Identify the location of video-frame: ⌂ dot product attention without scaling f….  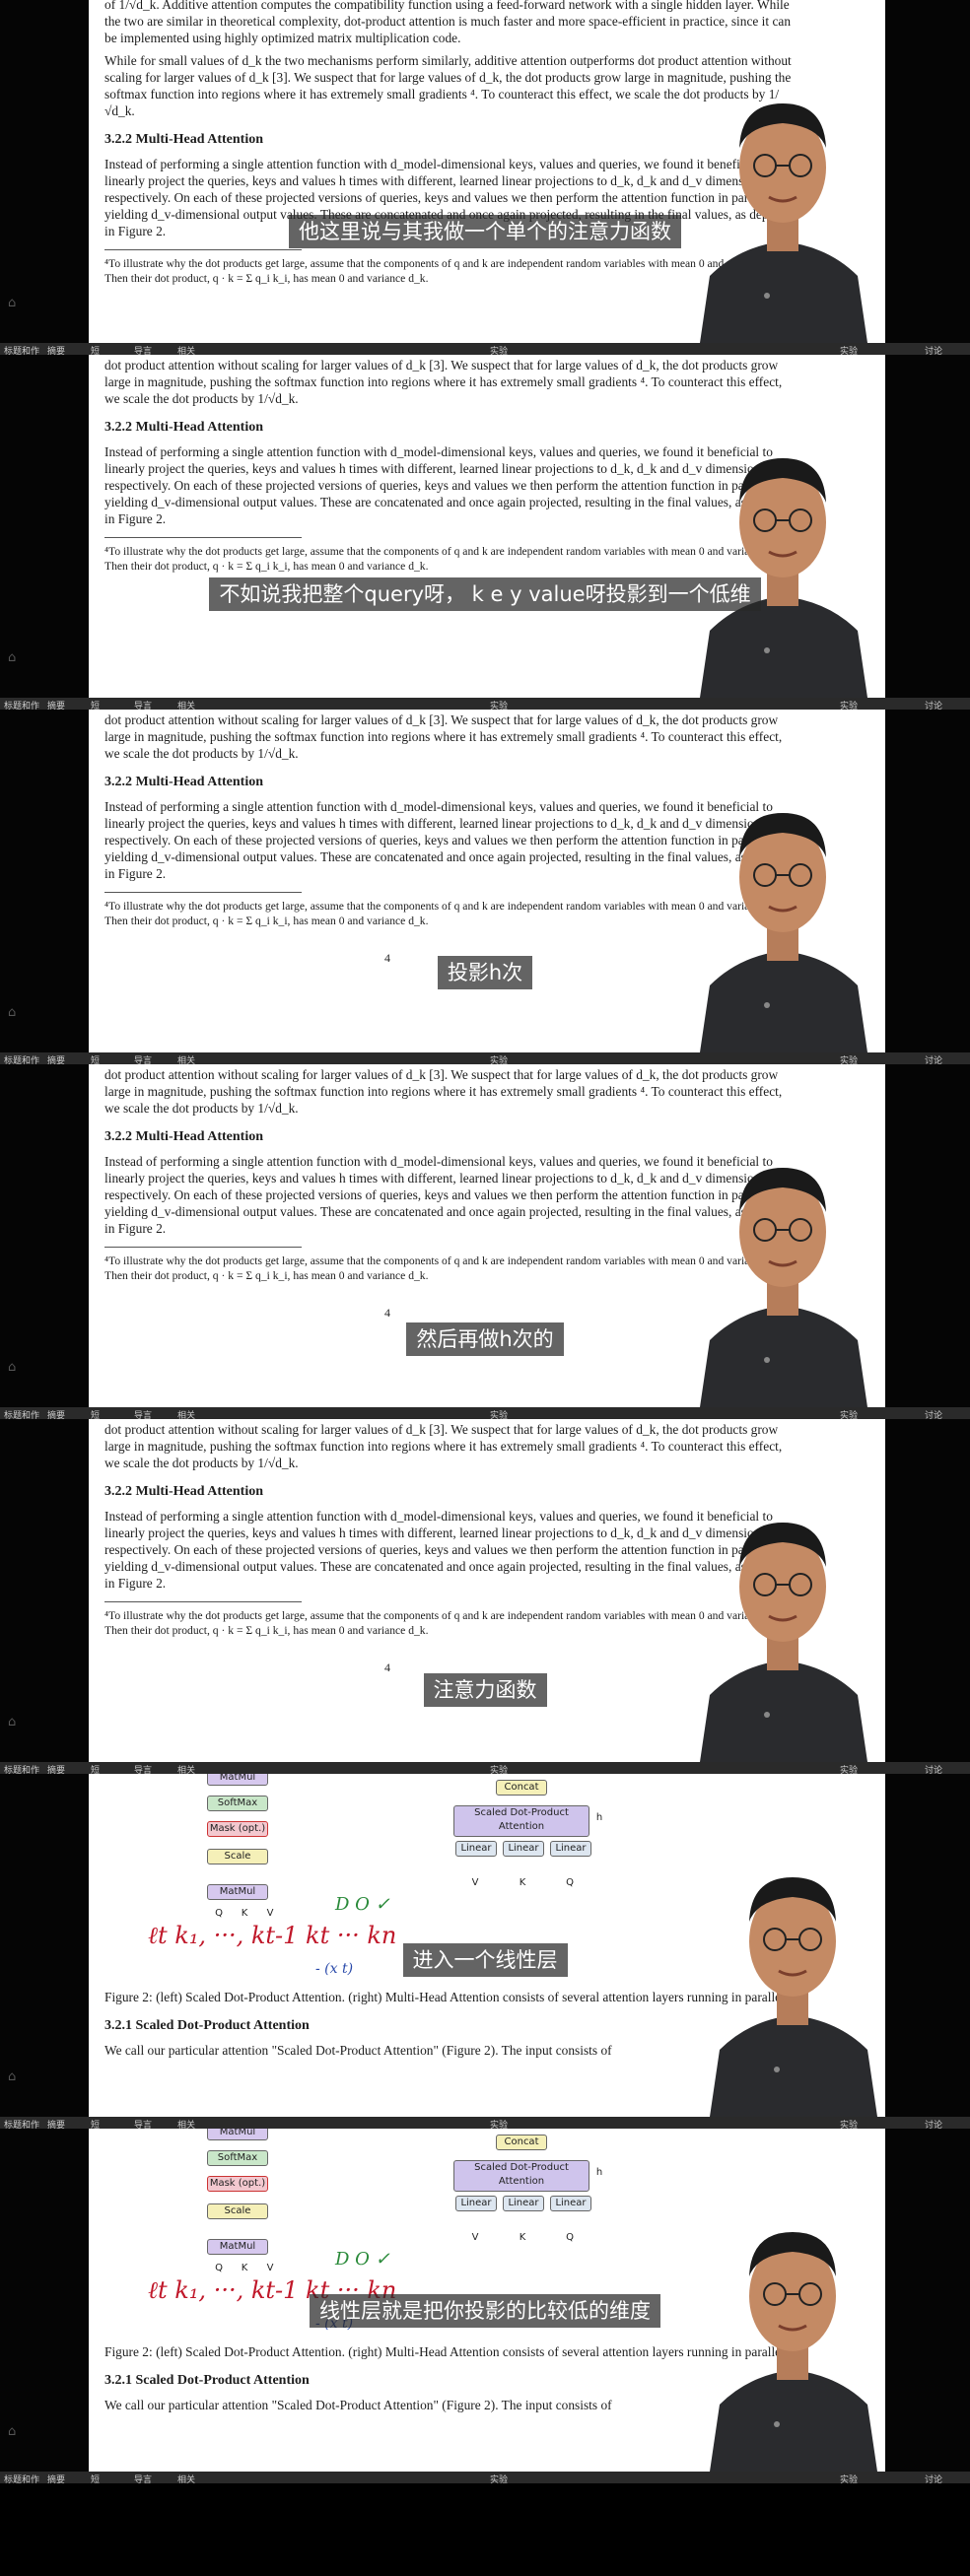
(485, 1596).